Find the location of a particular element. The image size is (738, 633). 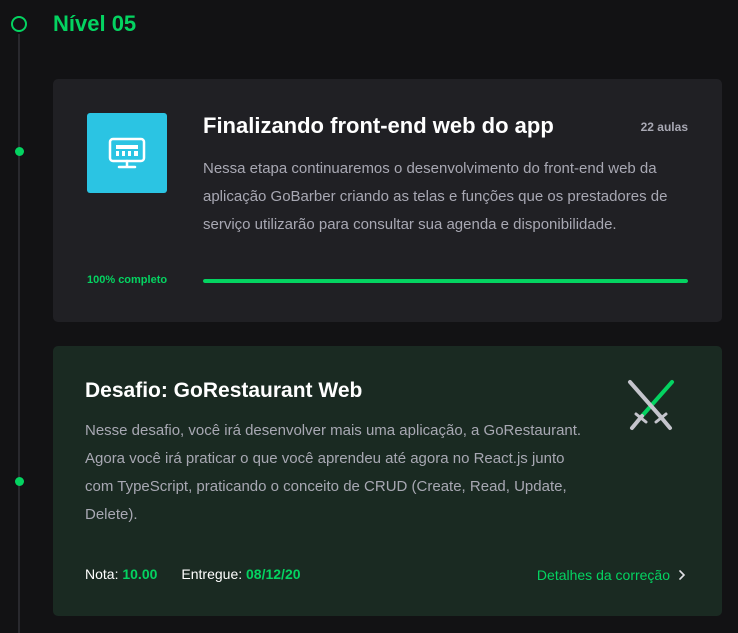

correction-details-link: Detalhes da correção is located at coordinates (611, 575).